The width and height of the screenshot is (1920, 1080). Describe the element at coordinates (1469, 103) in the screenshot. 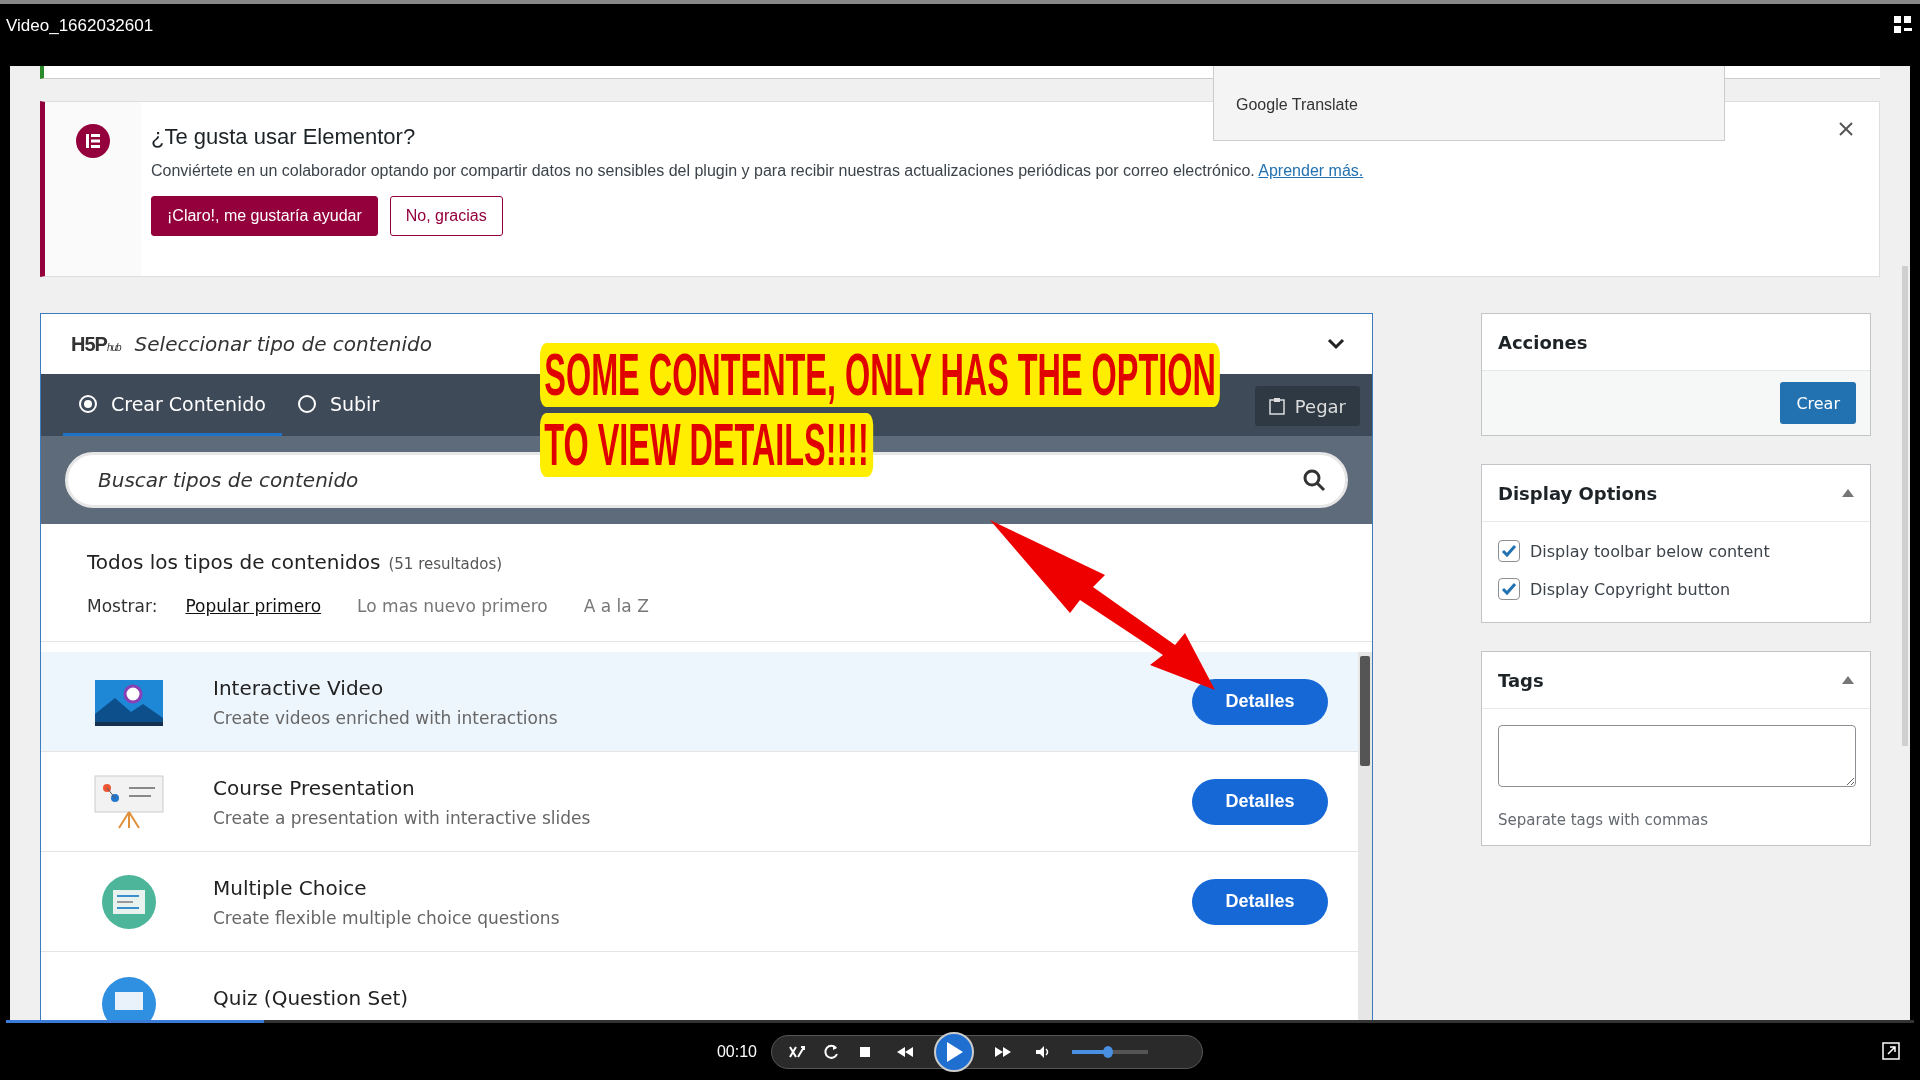

I see `translate-menu: Google Translate` at that location.